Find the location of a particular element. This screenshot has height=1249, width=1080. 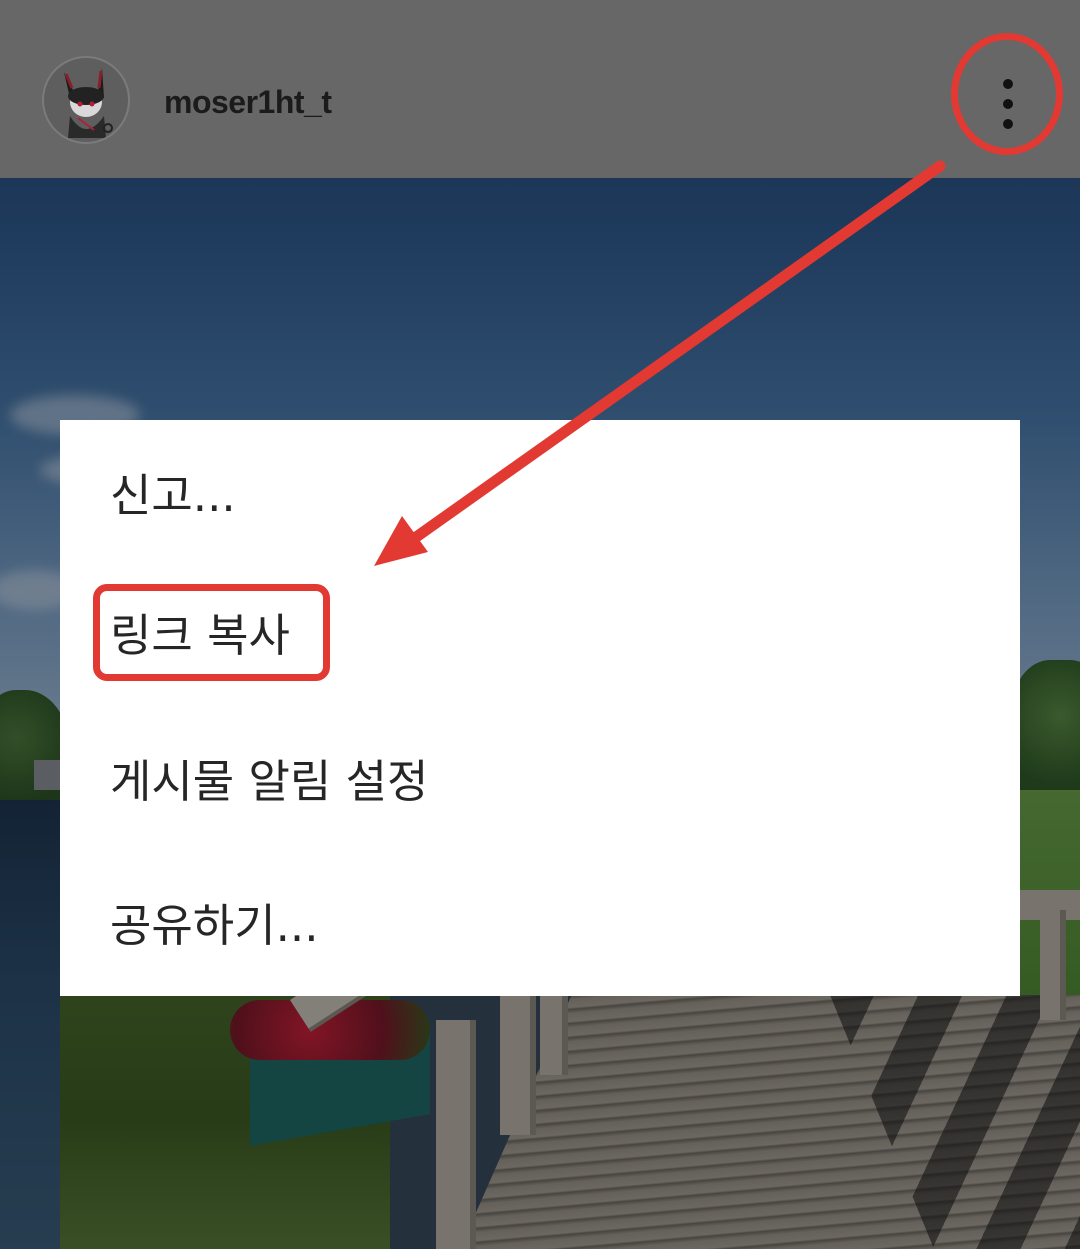

annotation-circle is located at coordinates (1007, 94).